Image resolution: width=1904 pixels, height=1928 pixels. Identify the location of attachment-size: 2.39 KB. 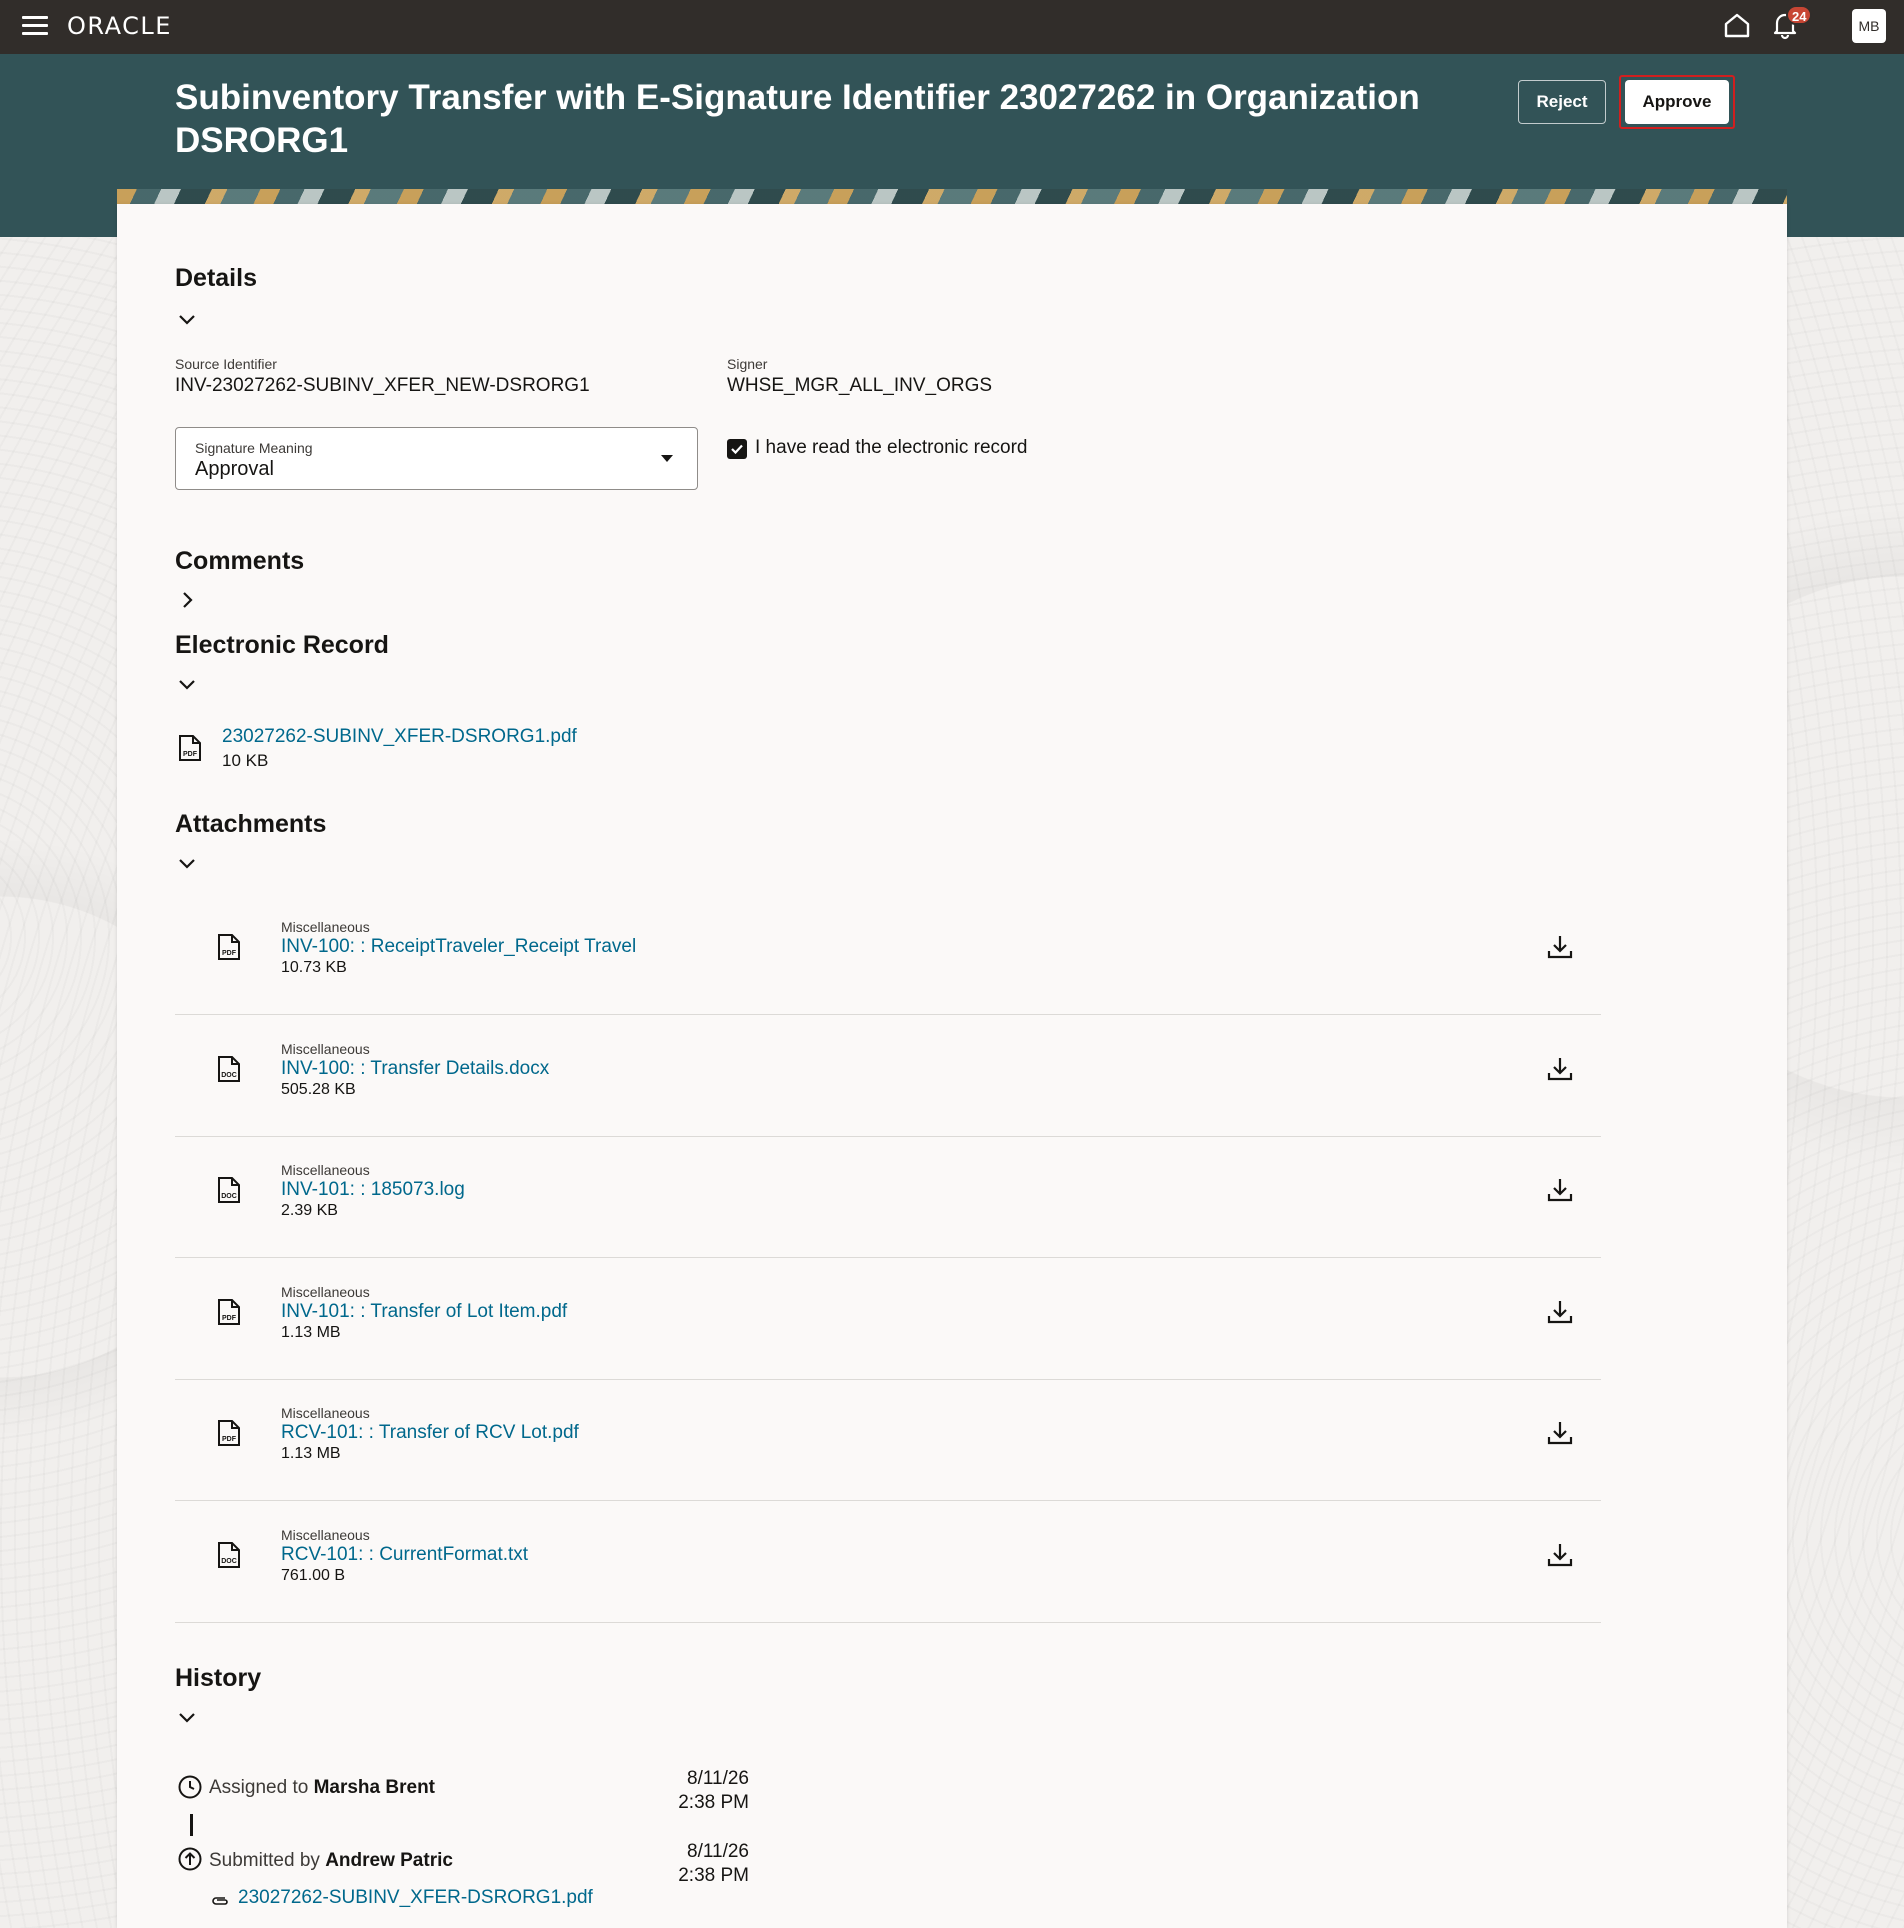
(309, 1210).